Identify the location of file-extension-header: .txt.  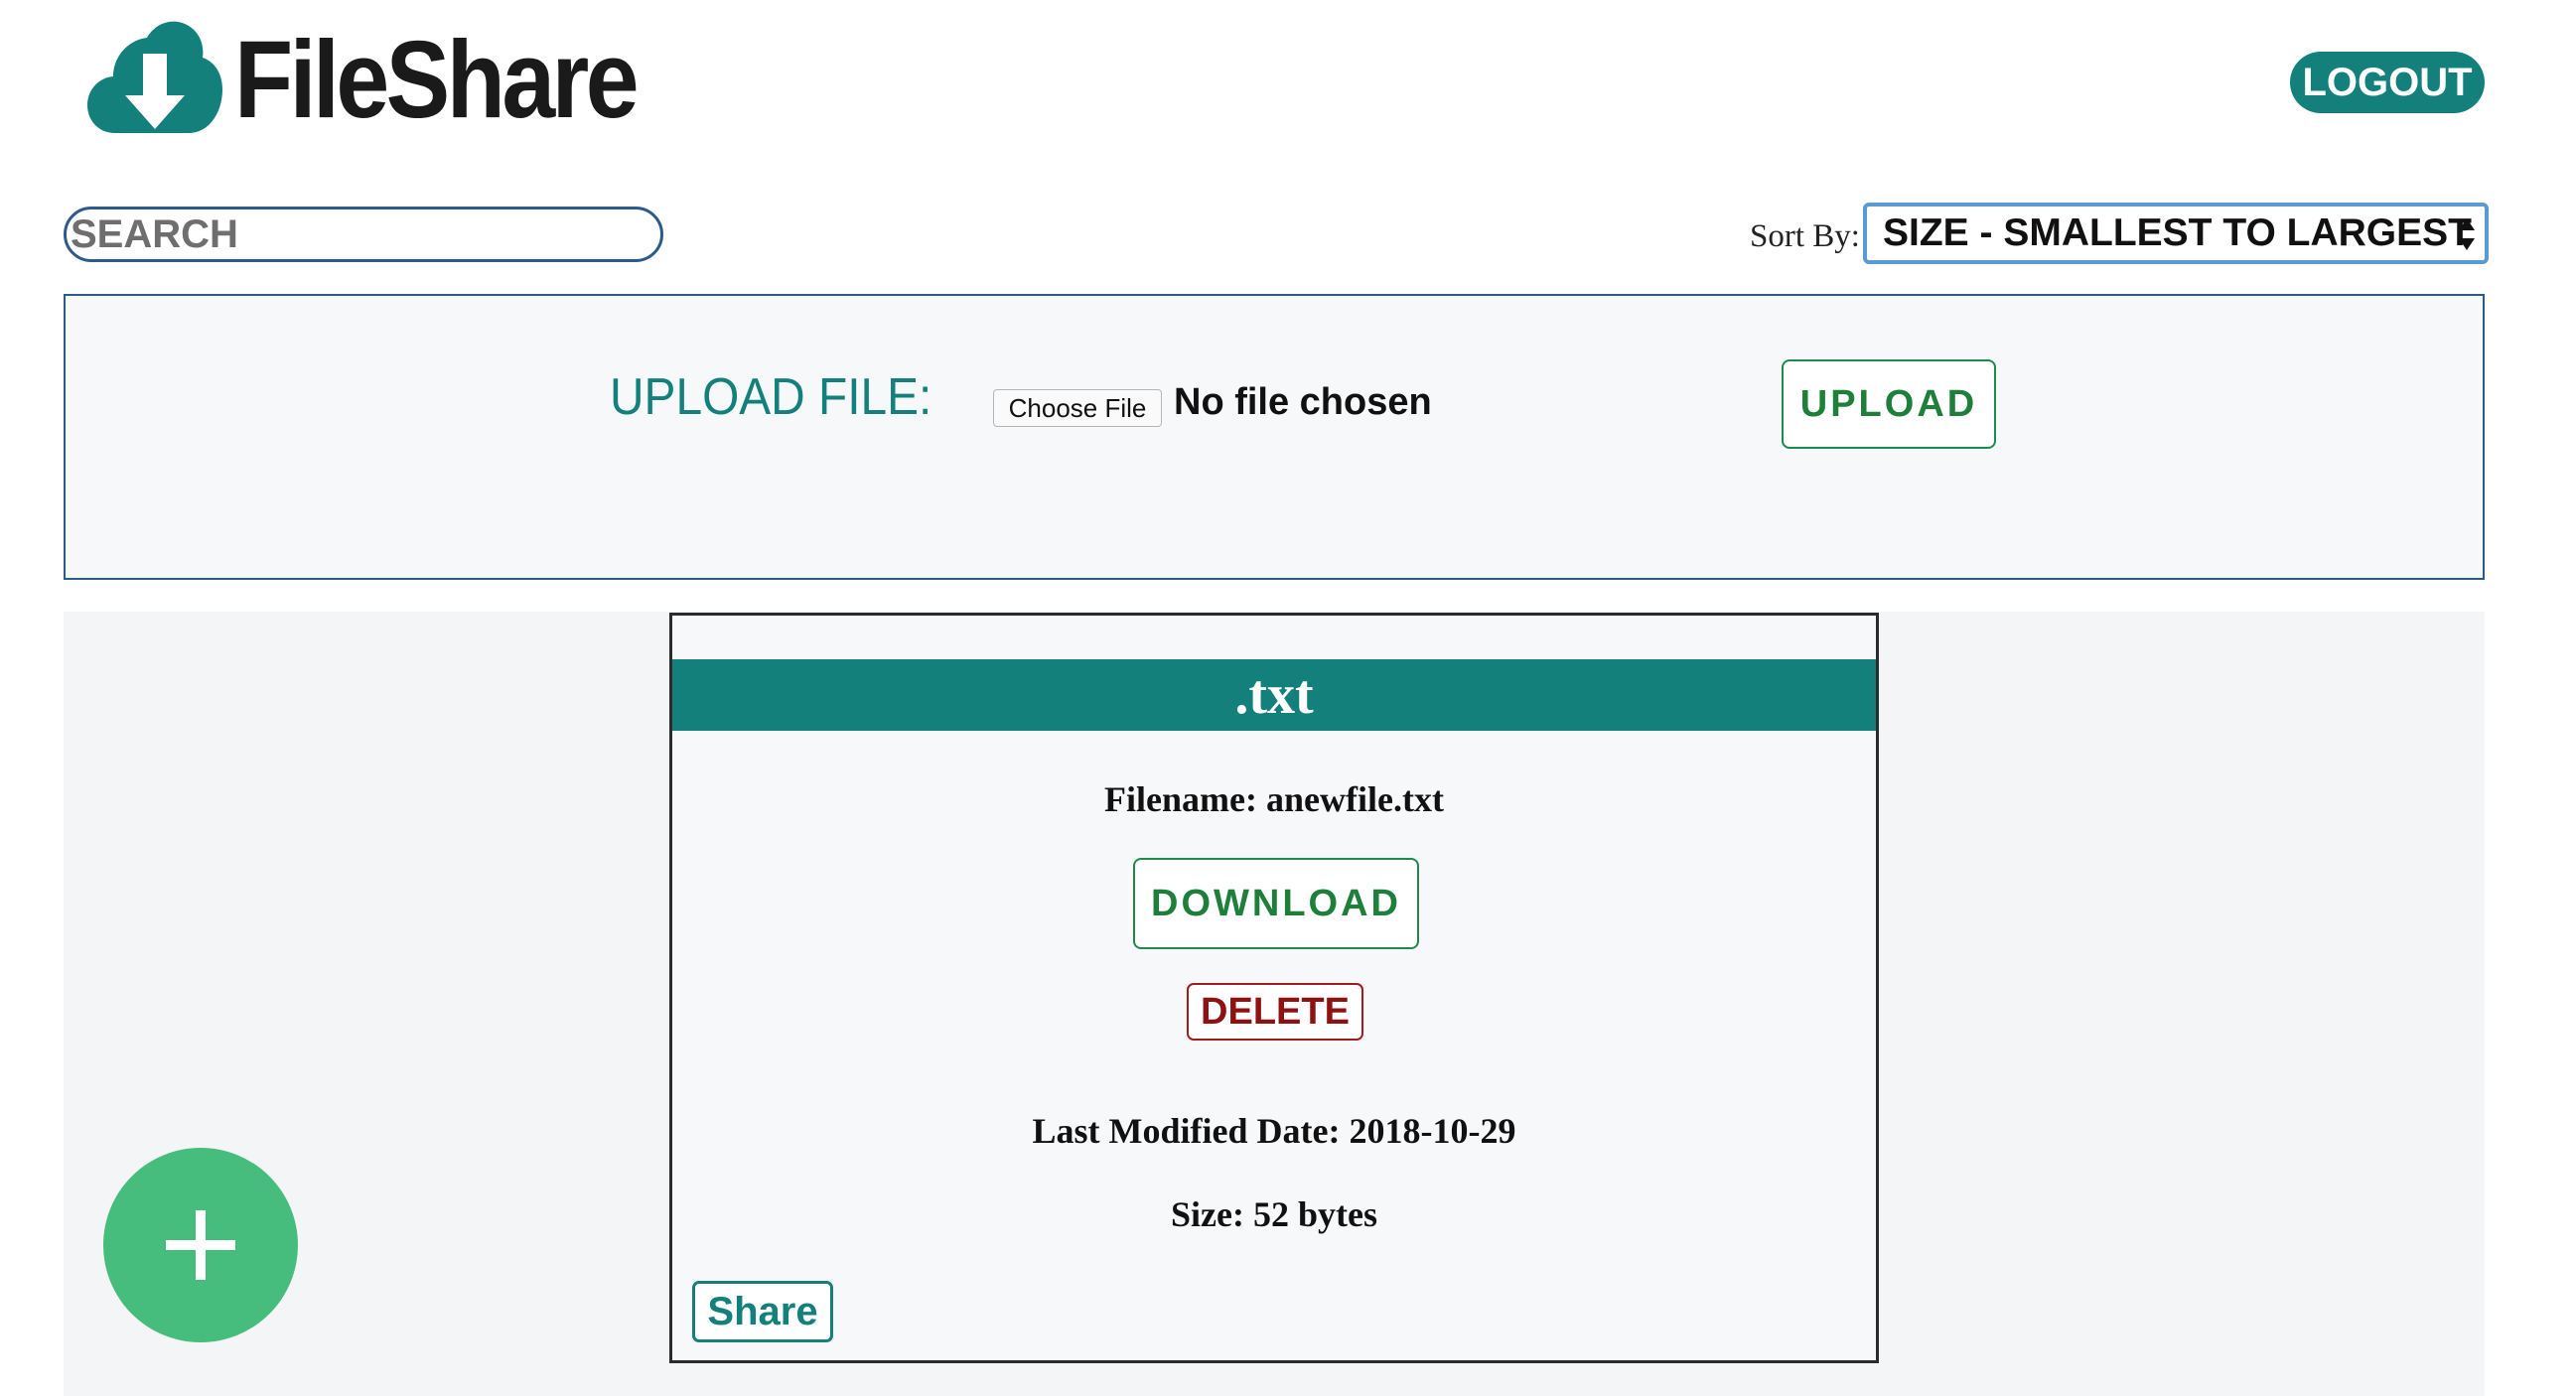
(1274, 695).